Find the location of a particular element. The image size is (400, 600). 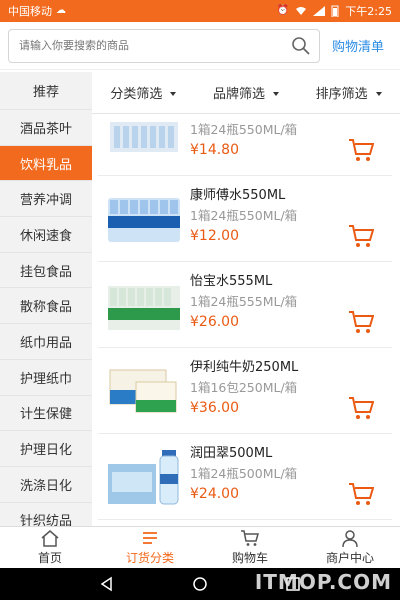

sidebar-item-nutrition: 营养冲调 is located at coordinates (46, 199).